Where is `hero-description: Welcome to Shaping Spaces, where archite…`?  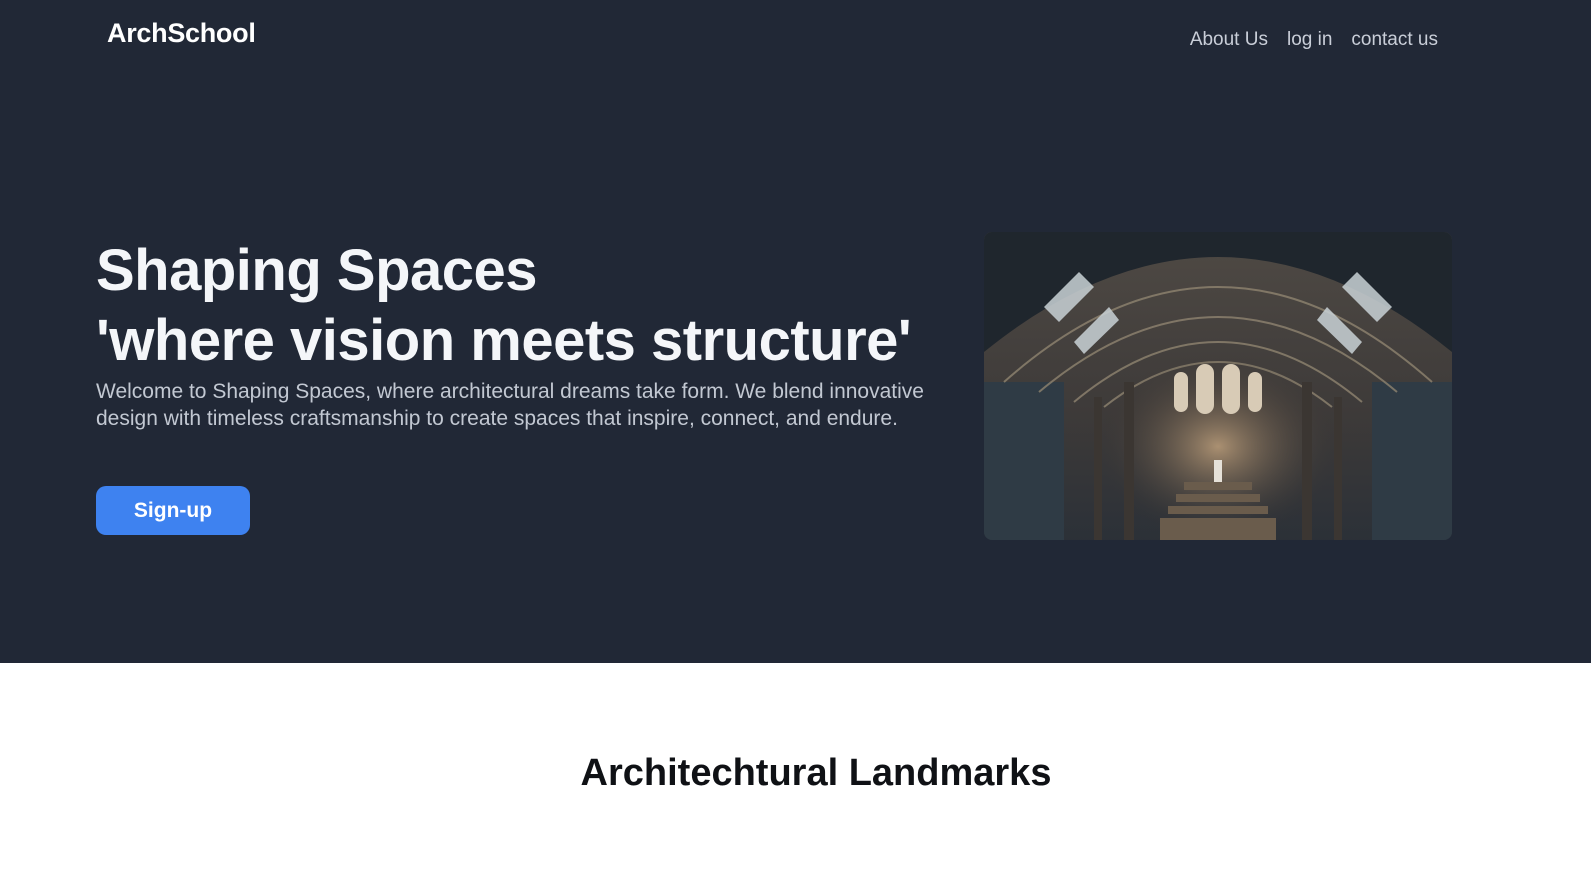 hero-description: Welcome to Shaping Spaces, where archite… is located at coordinates (510, 405).